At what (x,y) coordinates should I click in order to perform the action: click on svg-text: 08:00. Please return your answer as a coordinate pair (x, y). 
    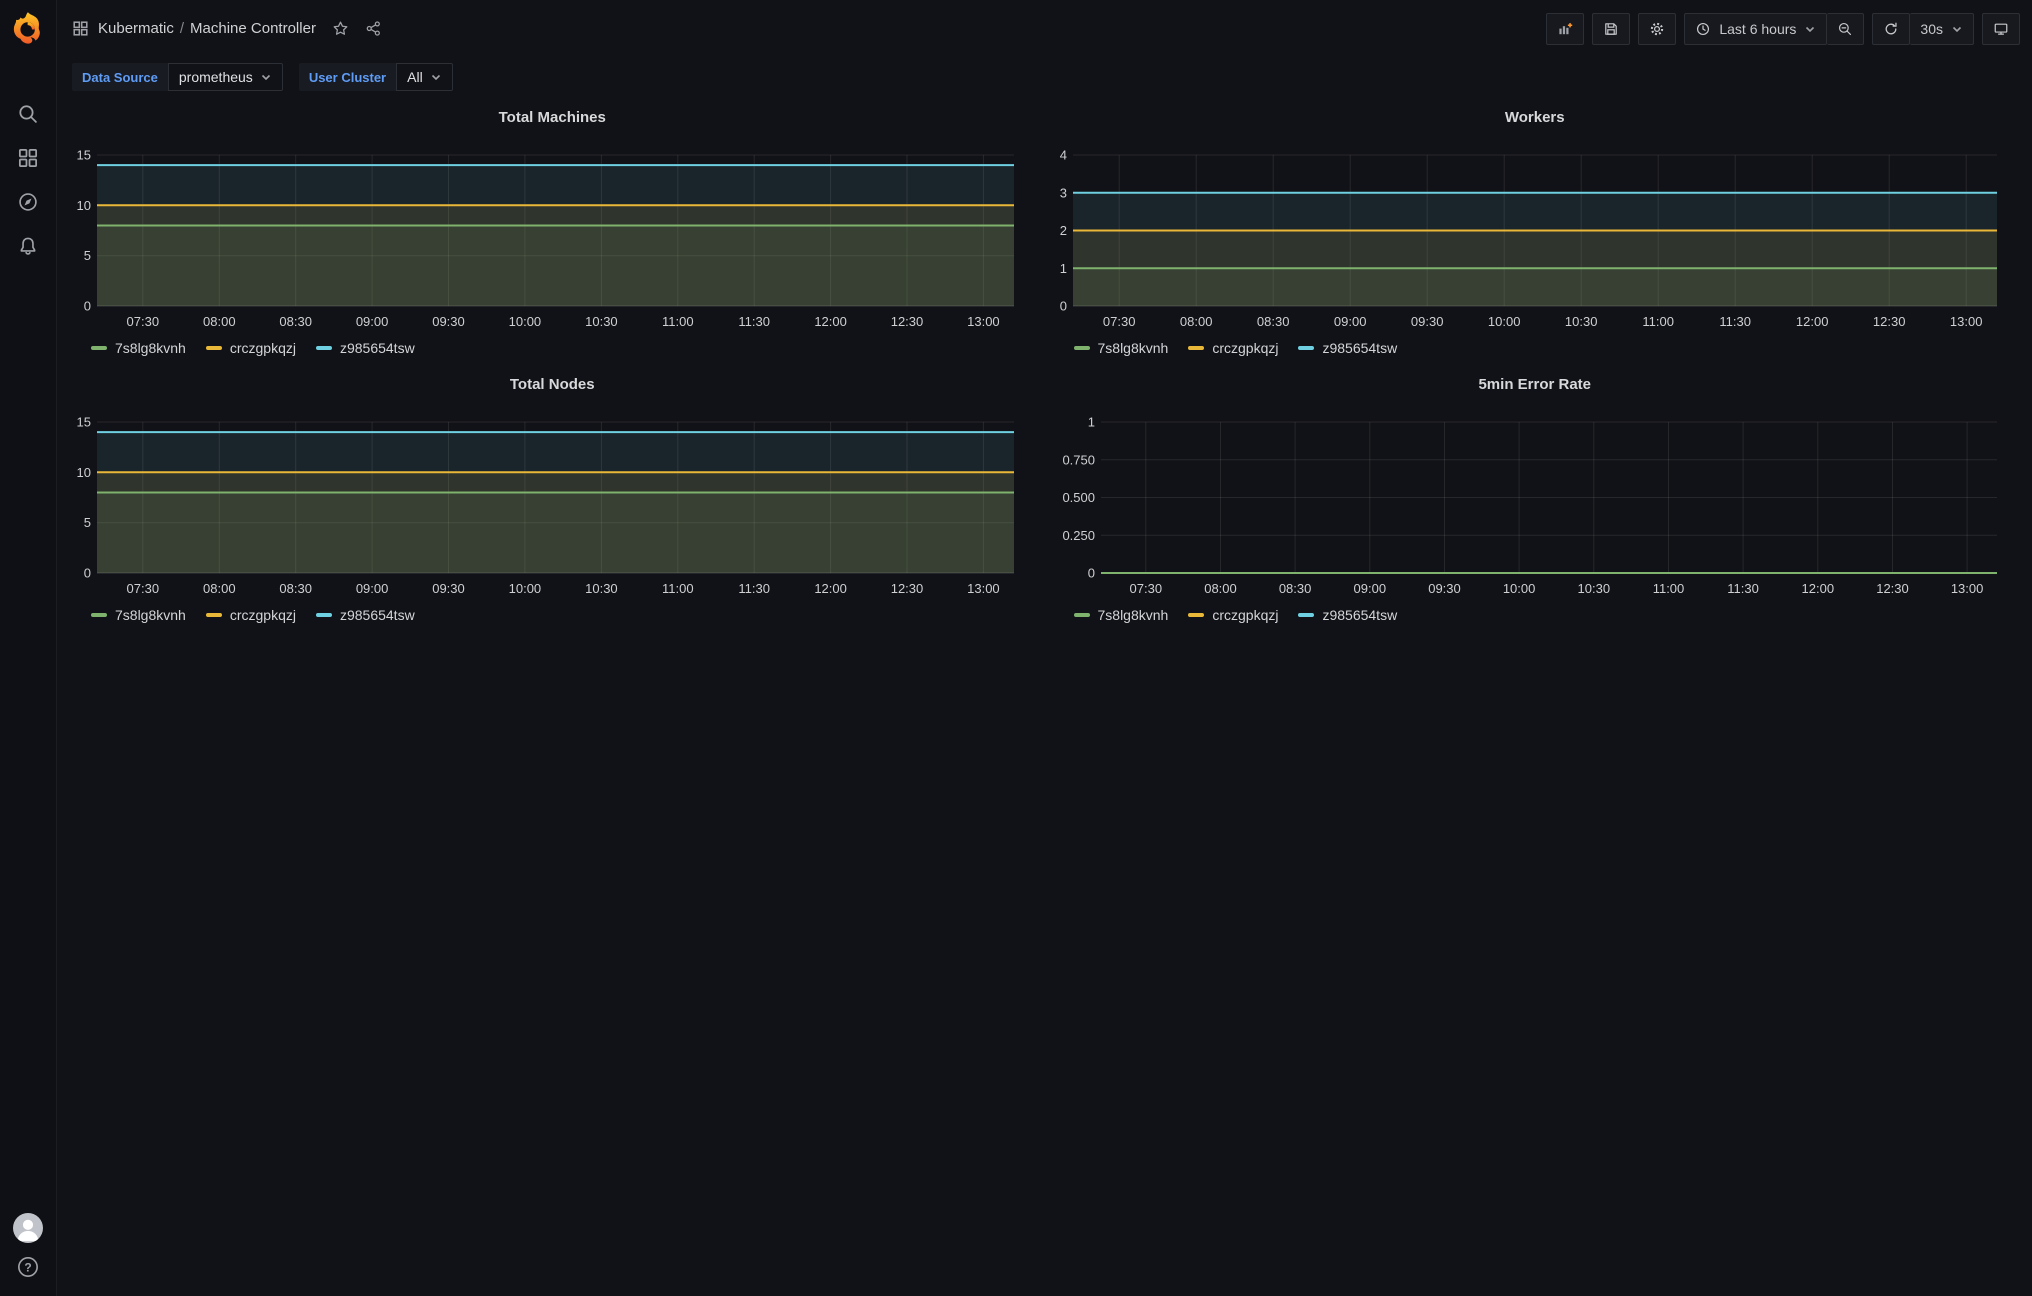
    Looking at the image, I should click on (1220, 588).